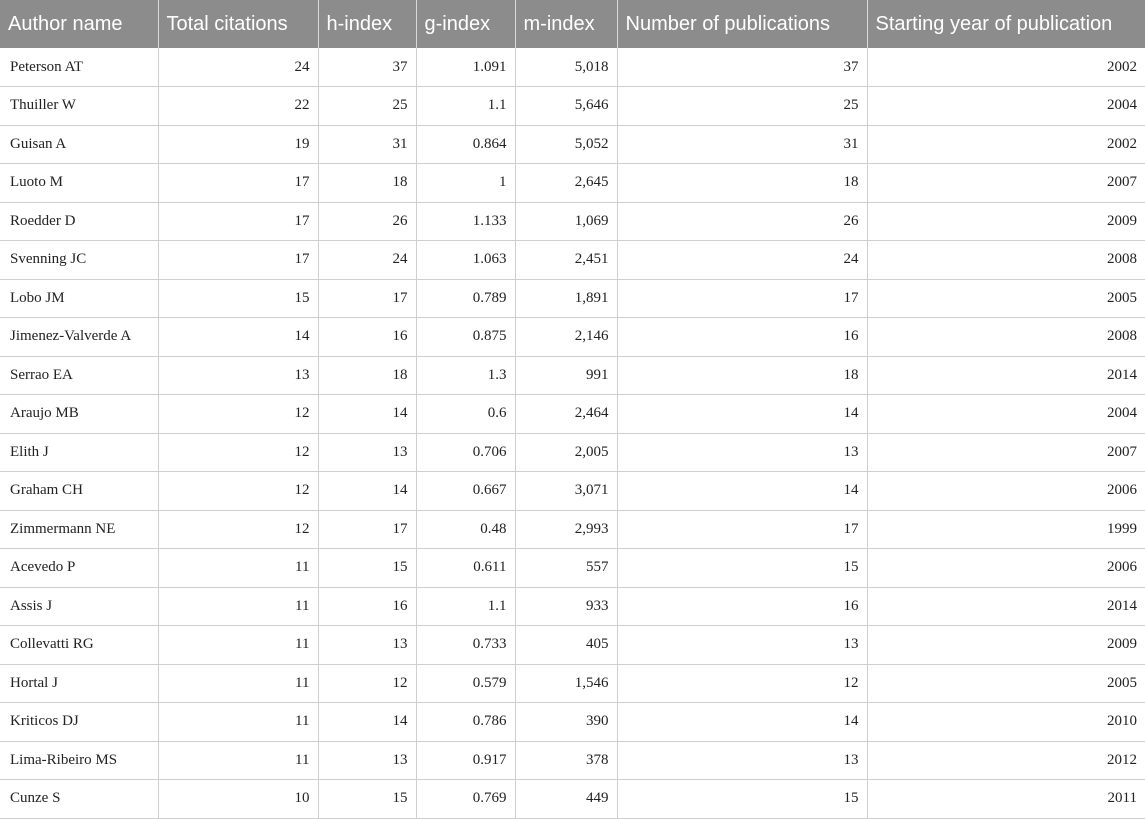 The width and height of the screenshot is (1145, 819). What do you see at coordinates (238, 337) in the screenshot?
I see `cell-total-citations: 14` at bounding box center [238, 337].